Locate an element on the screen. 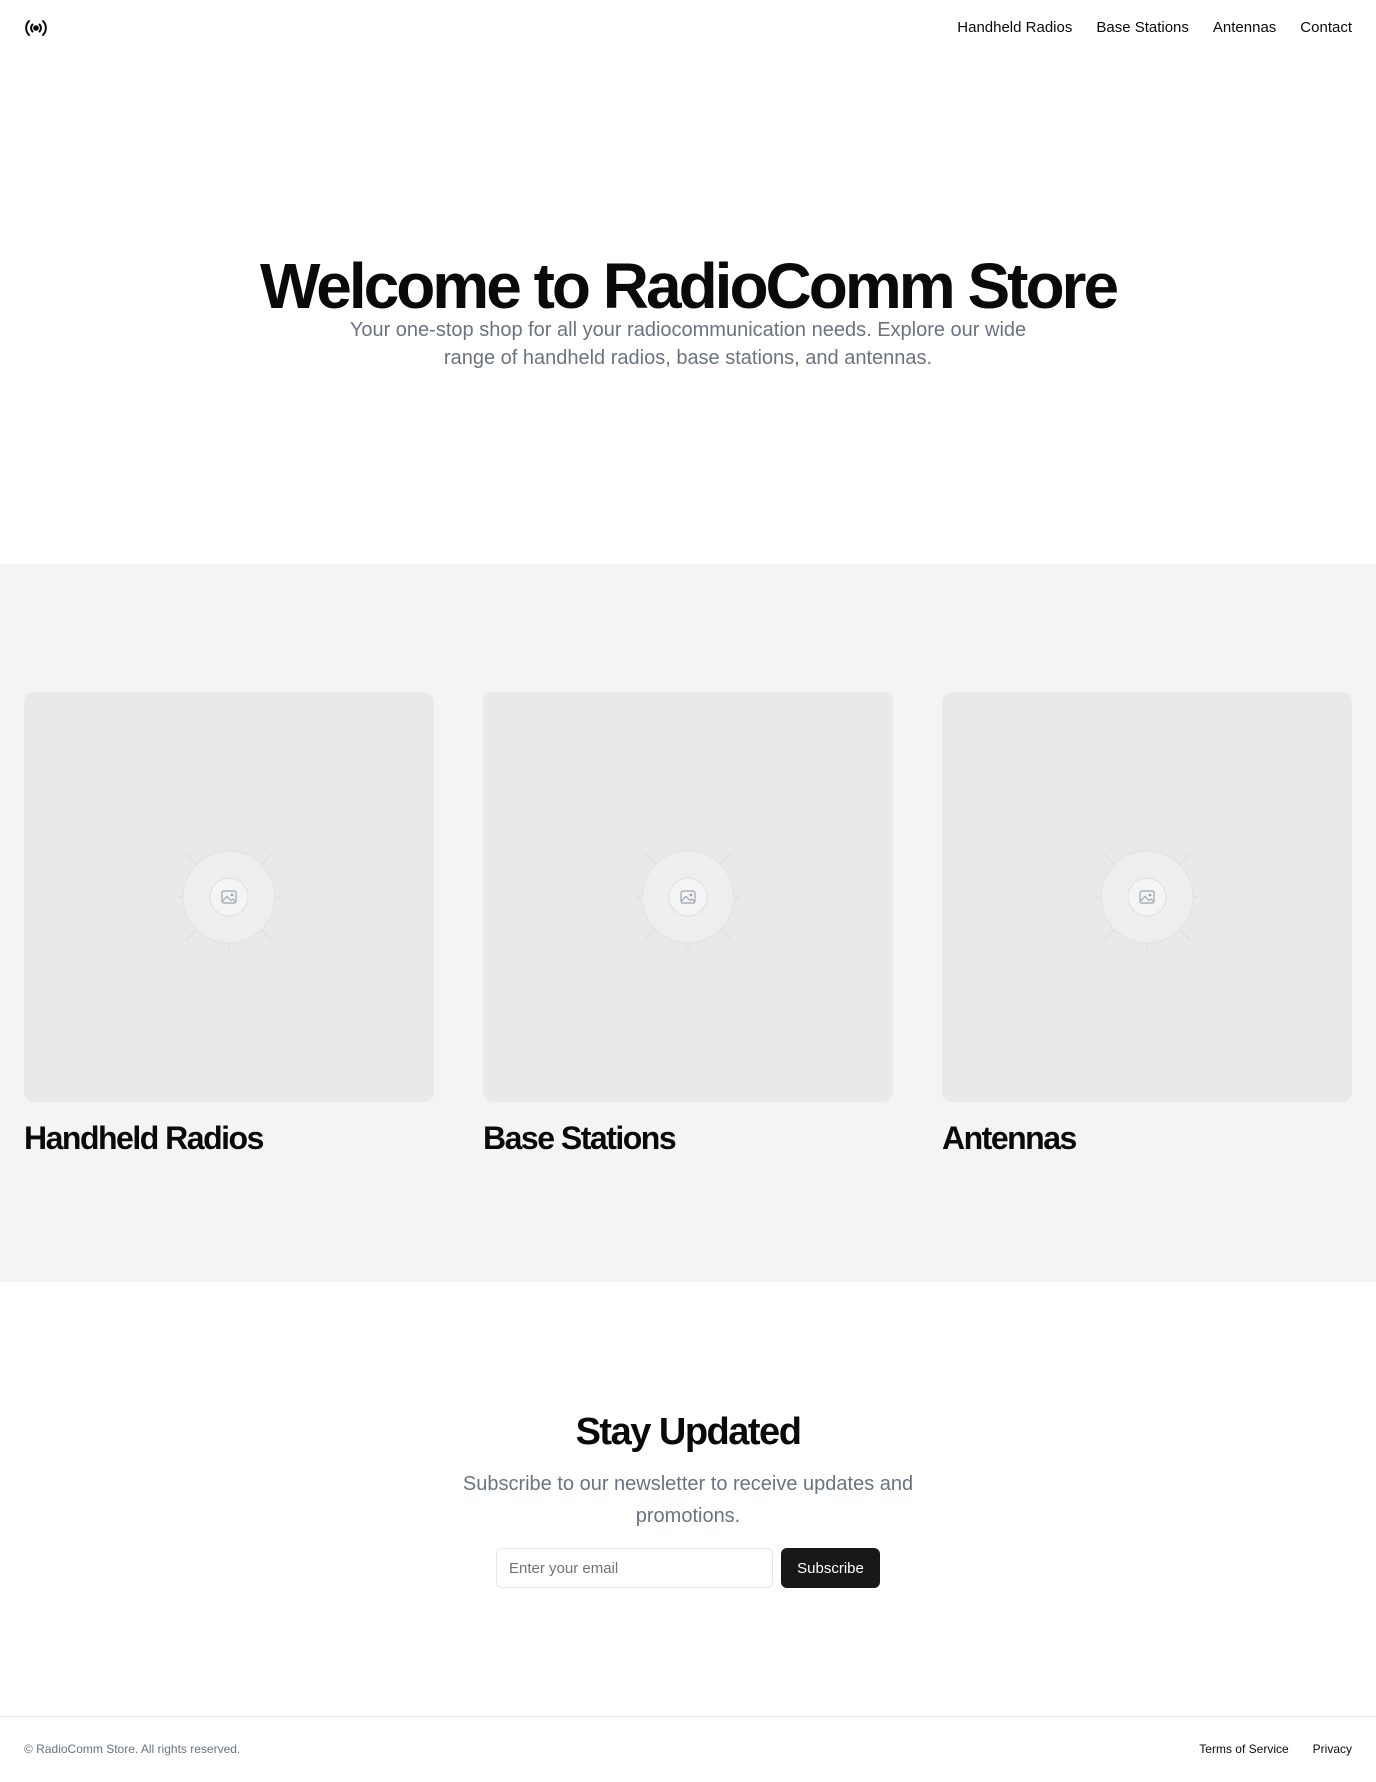 This screenshot has width=1376, height=1782. hero-title: Welcome to RadioComm Store is located at coordinates (689, 286).